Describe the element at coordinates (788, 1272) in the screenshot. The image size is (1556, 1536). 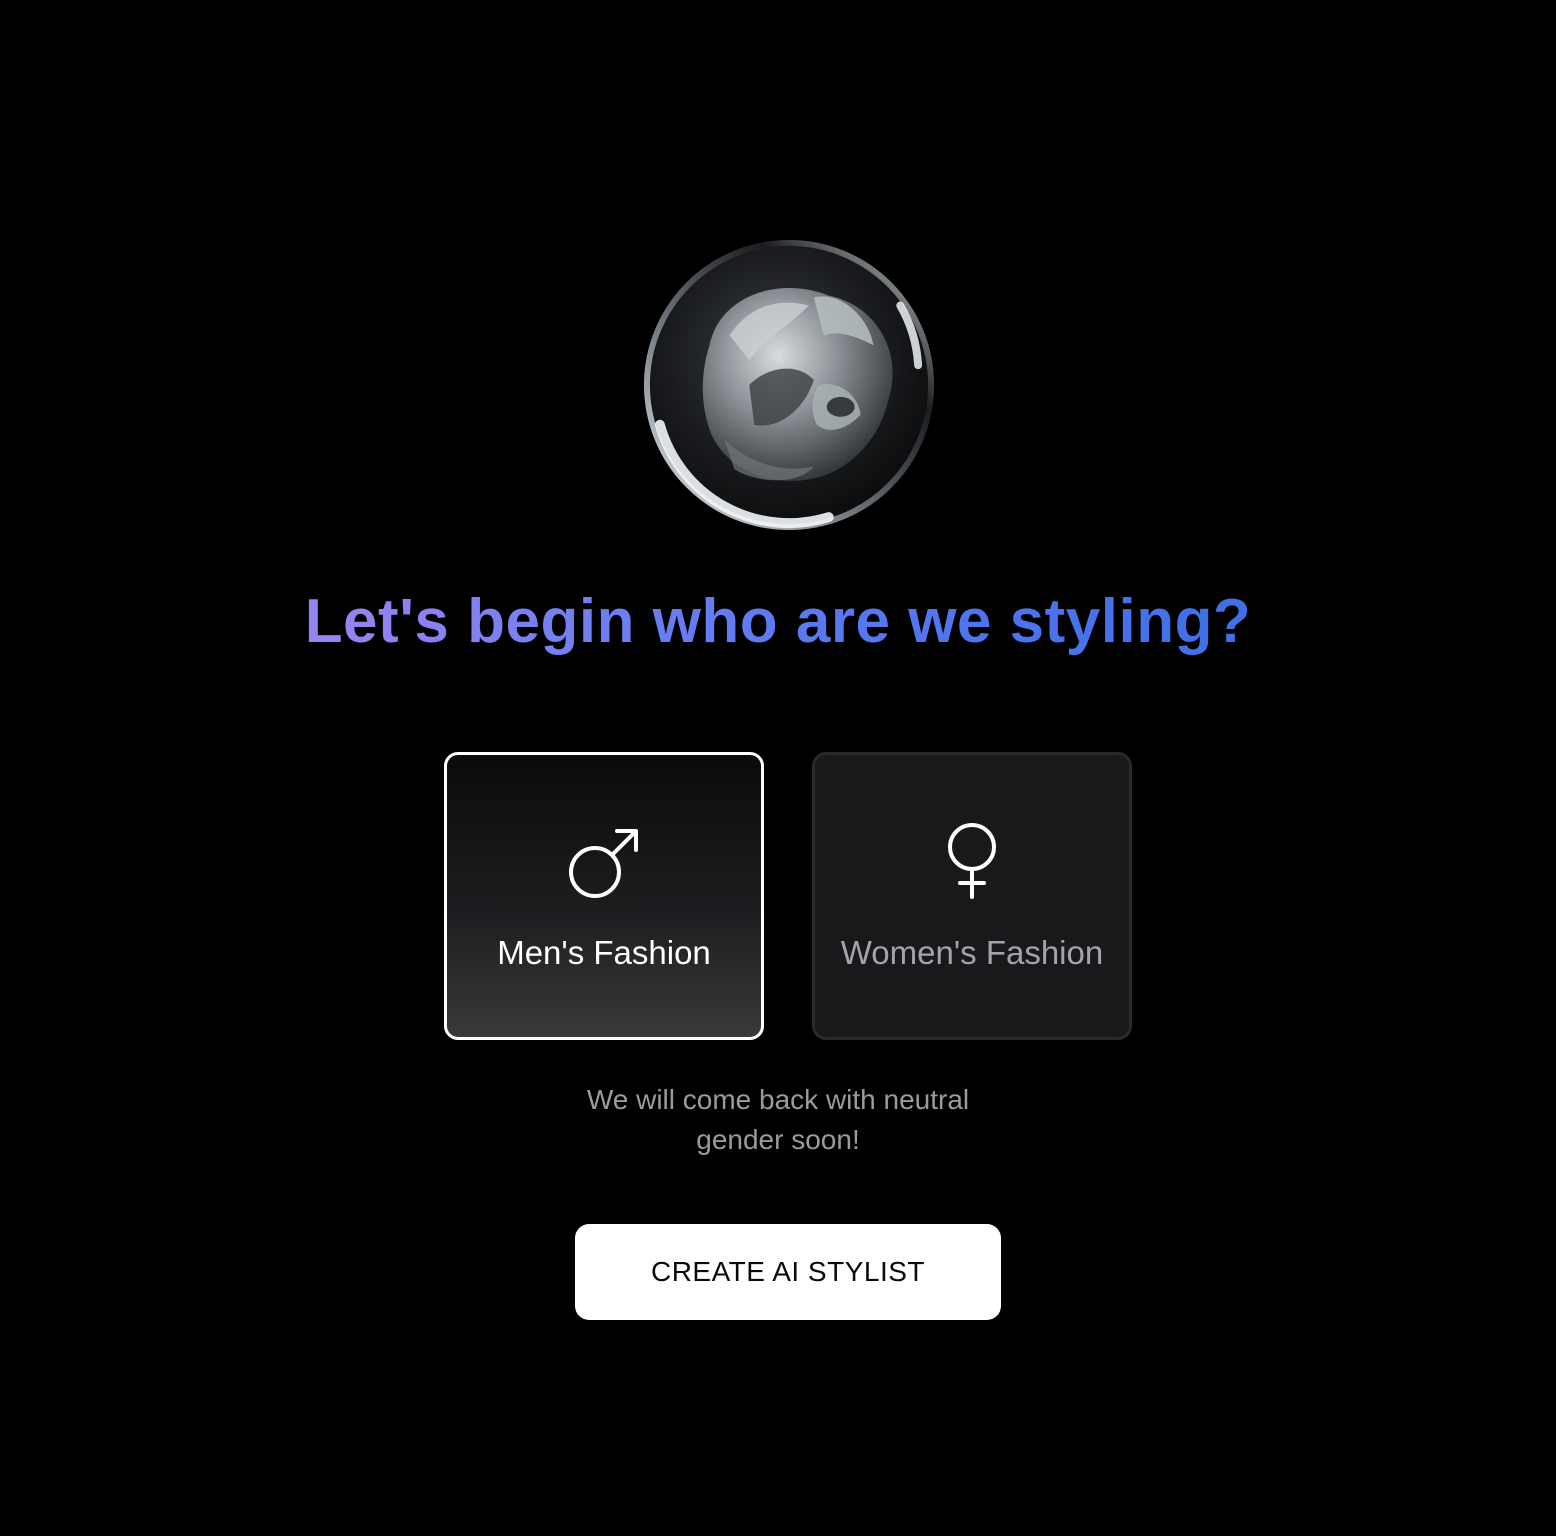
I see `create-ai-stylist-button: CREATE AI STYLIST` at that location.